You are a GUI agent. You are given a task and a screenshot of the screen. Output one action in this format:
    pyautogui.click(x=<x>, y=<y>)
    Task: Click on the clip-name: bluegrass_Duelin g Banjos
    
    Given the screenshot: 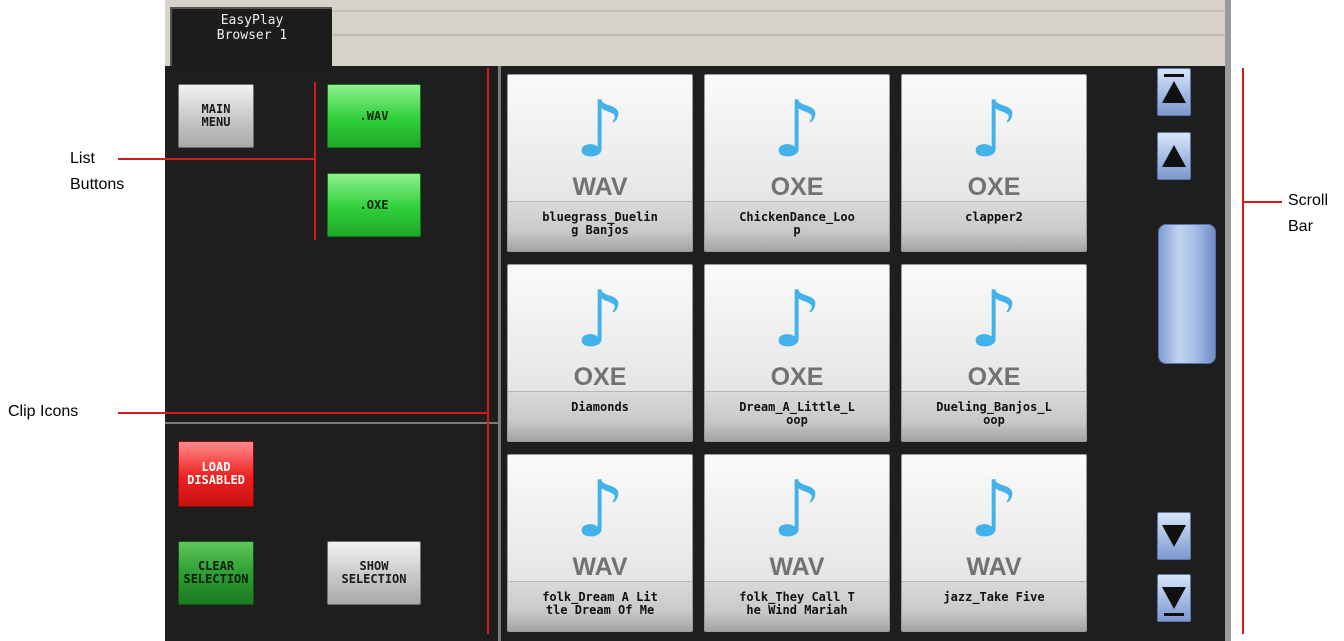 What is the action you would take?
    pyautogui.click(x=600, y=223)
    